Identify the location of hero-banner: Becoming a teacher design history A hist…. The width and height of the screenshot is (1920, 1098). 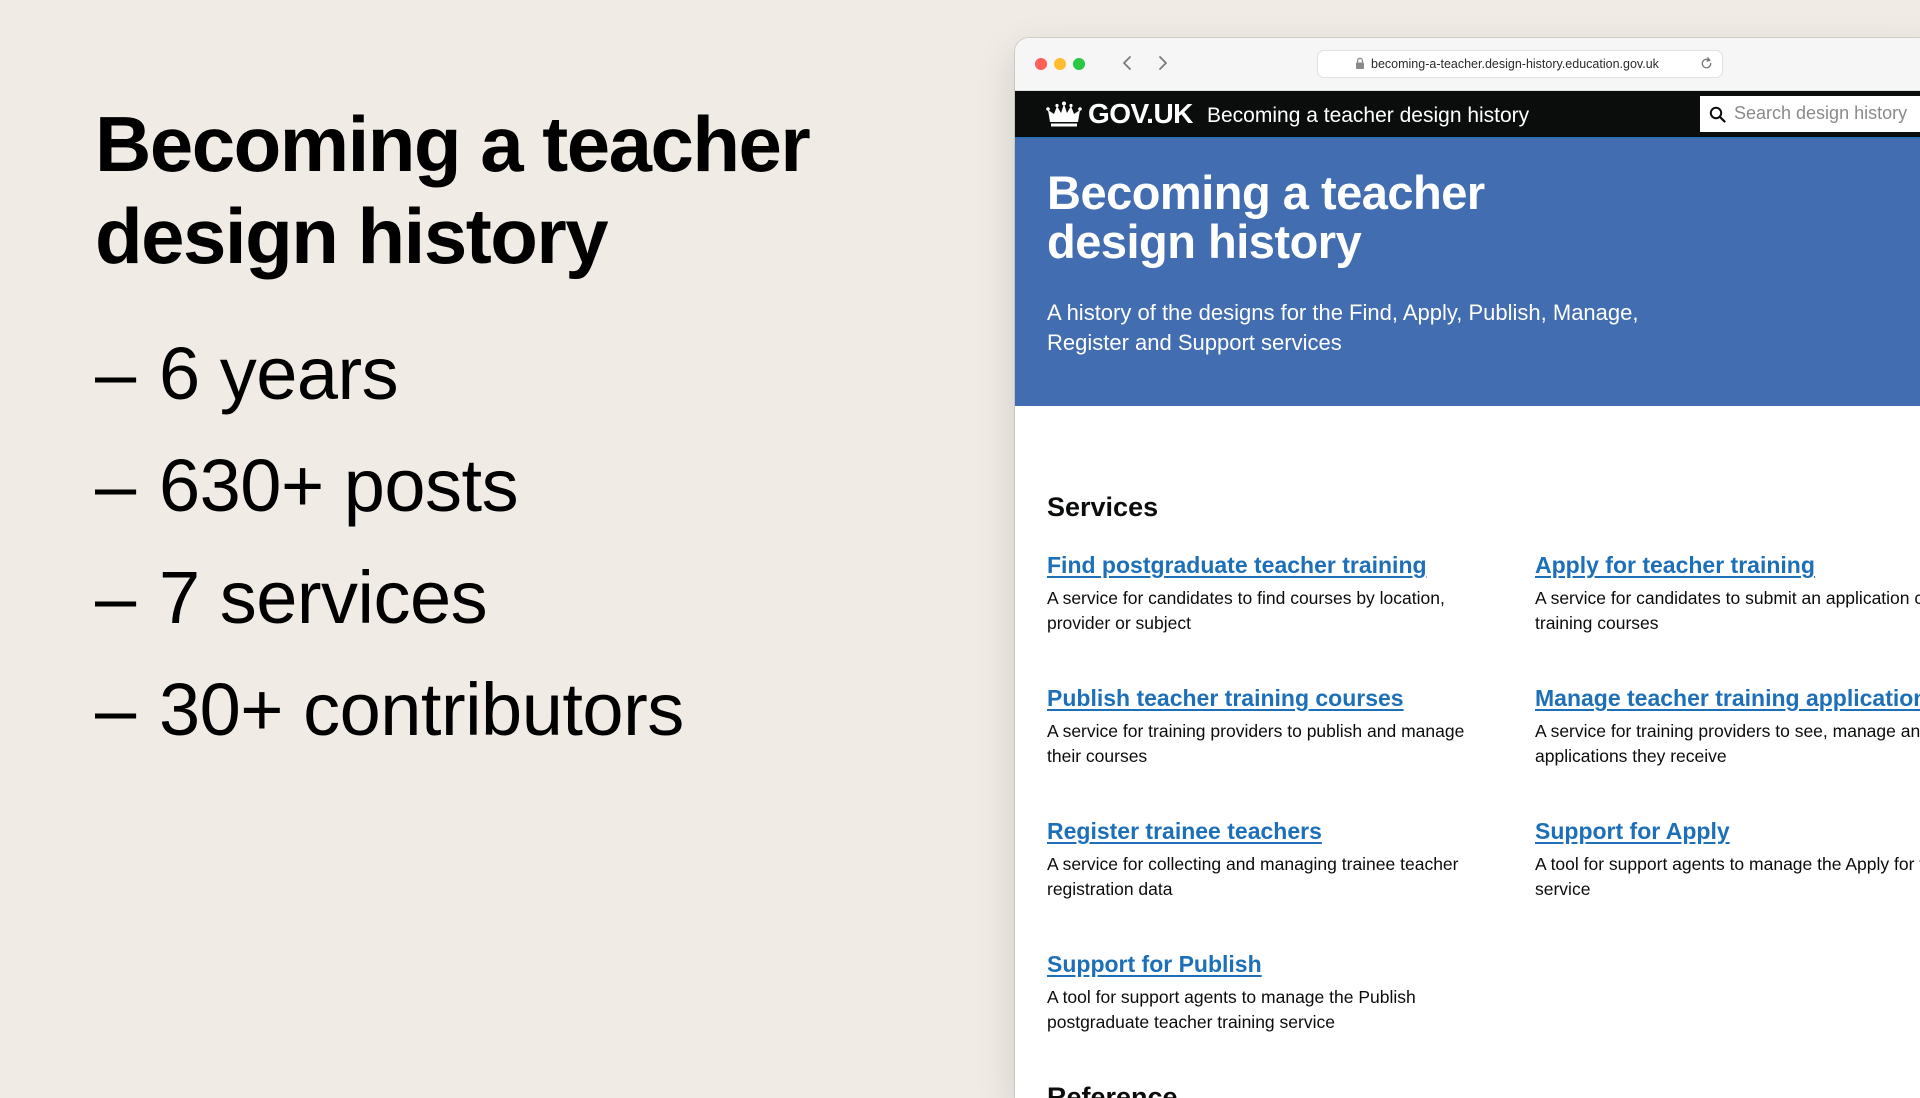
(1467, 272).